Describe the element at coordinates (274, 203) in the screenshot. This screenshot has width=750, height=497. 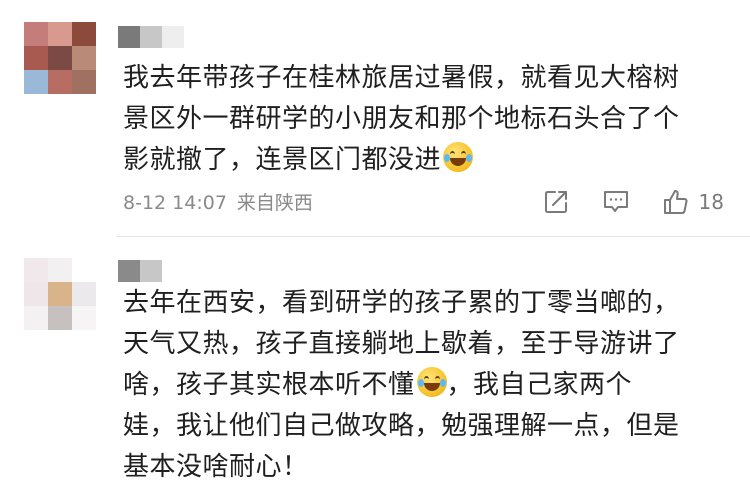
I see `location: 来自陕西` at that location.